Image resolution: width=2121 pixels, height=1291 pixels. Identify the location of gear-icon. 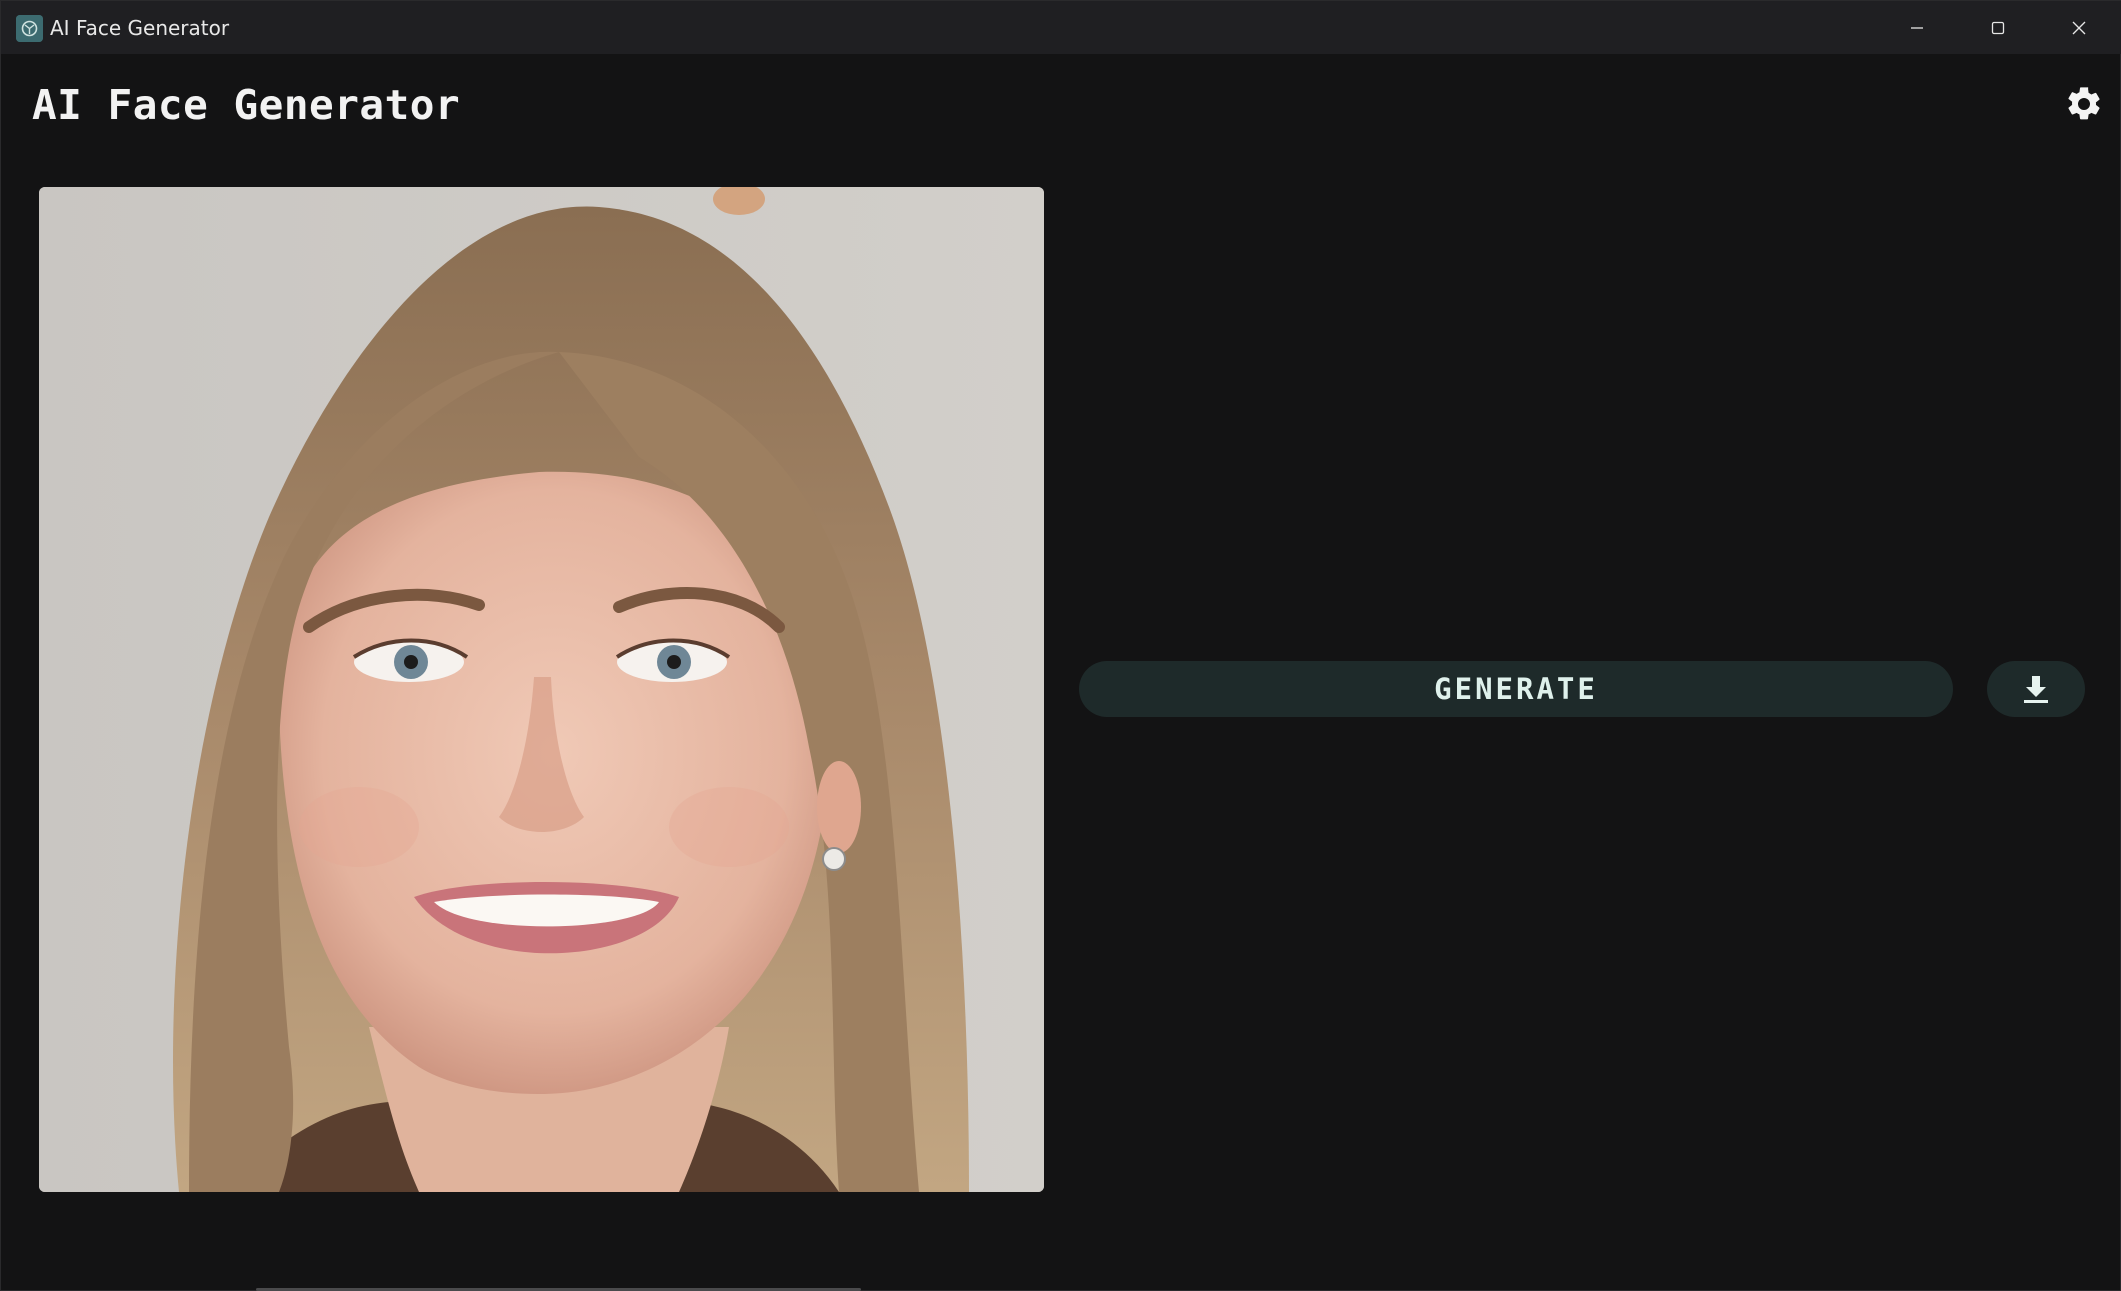
(2084, 103).